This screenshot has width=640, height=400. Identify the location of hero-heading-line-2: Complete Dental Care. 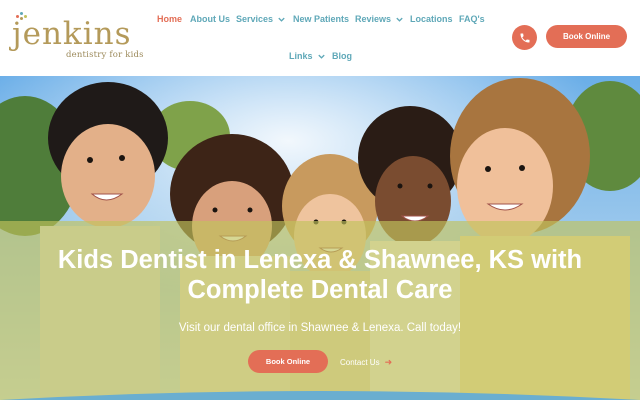
(320, 290).